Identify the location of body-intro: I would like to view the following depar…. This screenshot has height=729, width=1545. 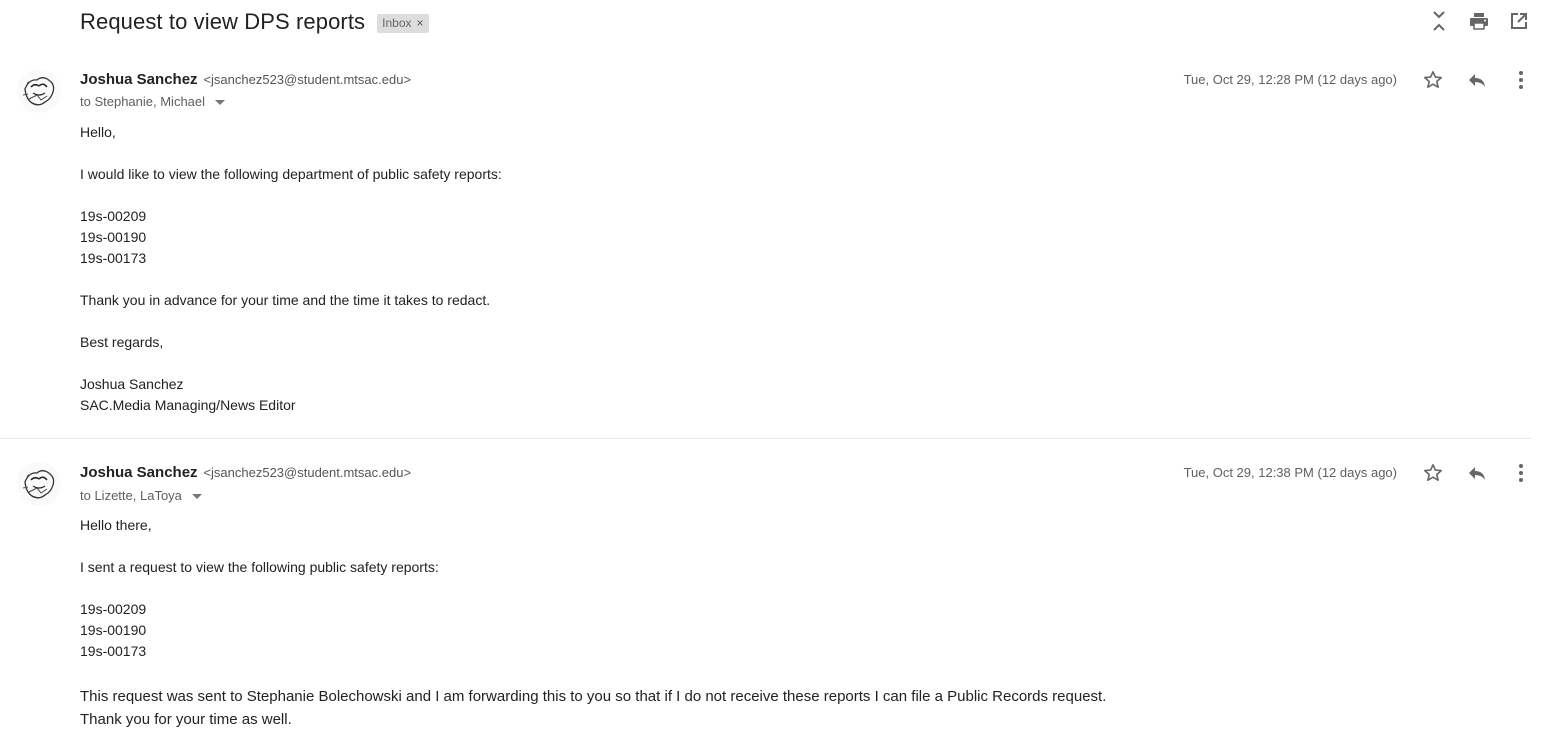
(291, 174).